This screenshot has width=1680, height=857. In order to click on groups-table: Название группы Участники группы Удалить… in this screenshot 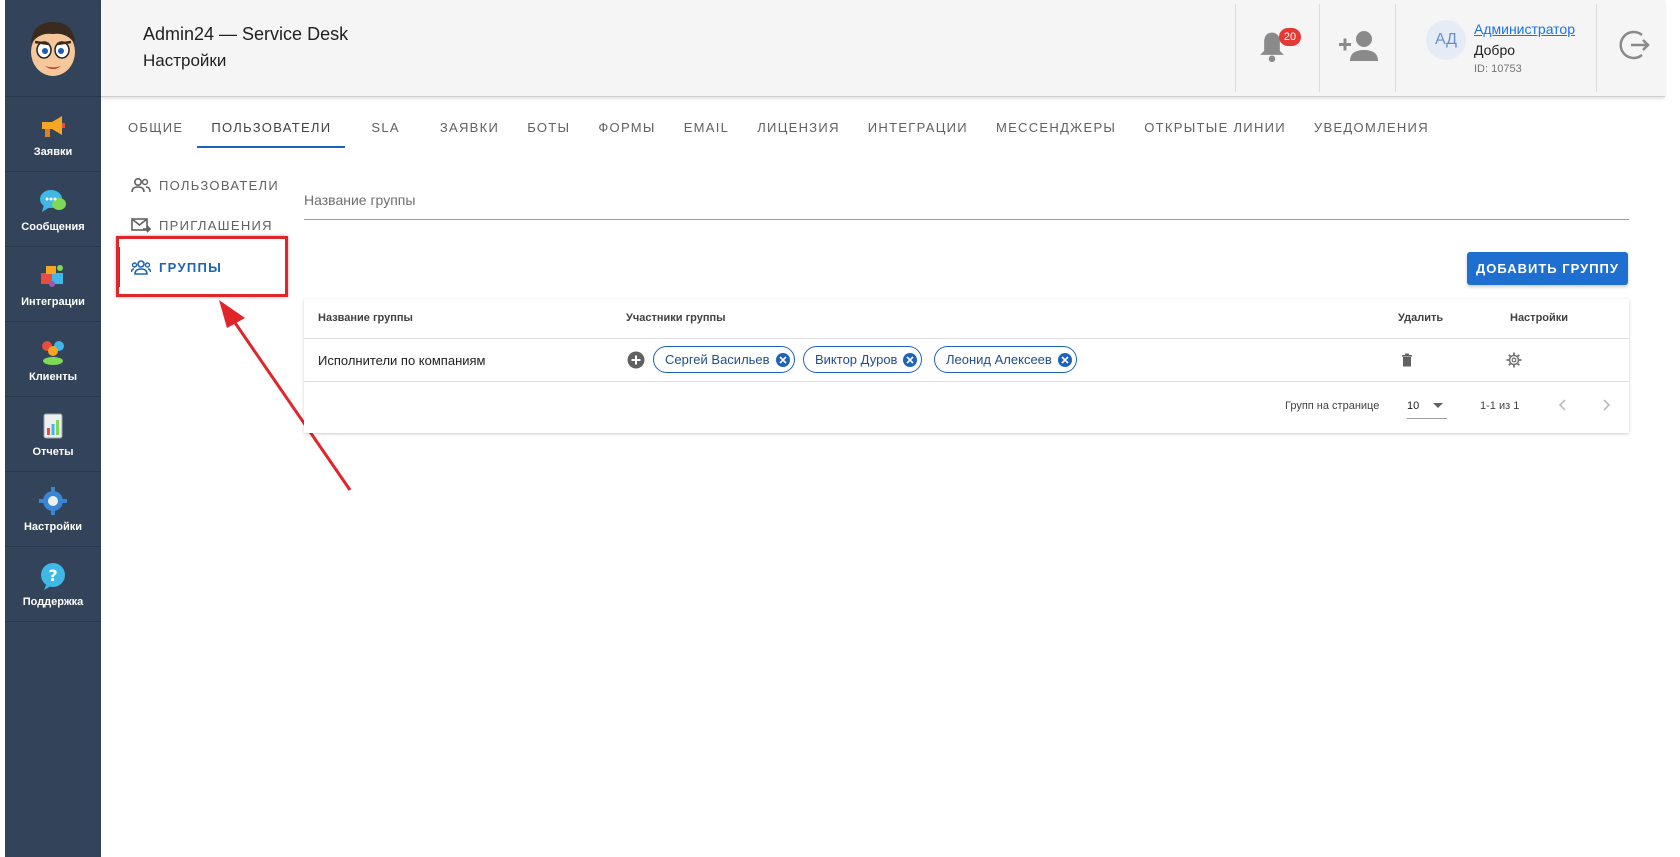, I will do `click(966, 366)`.